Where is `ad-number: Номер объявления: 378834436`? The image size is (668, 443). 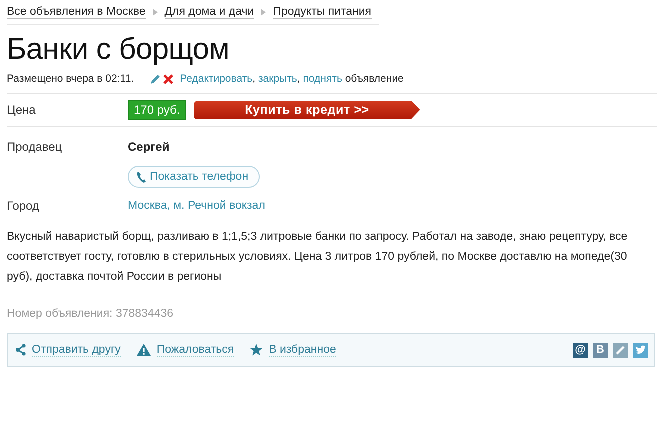
ad-number: Номер объявления: 378834436 is located at coordinates (91, 314).